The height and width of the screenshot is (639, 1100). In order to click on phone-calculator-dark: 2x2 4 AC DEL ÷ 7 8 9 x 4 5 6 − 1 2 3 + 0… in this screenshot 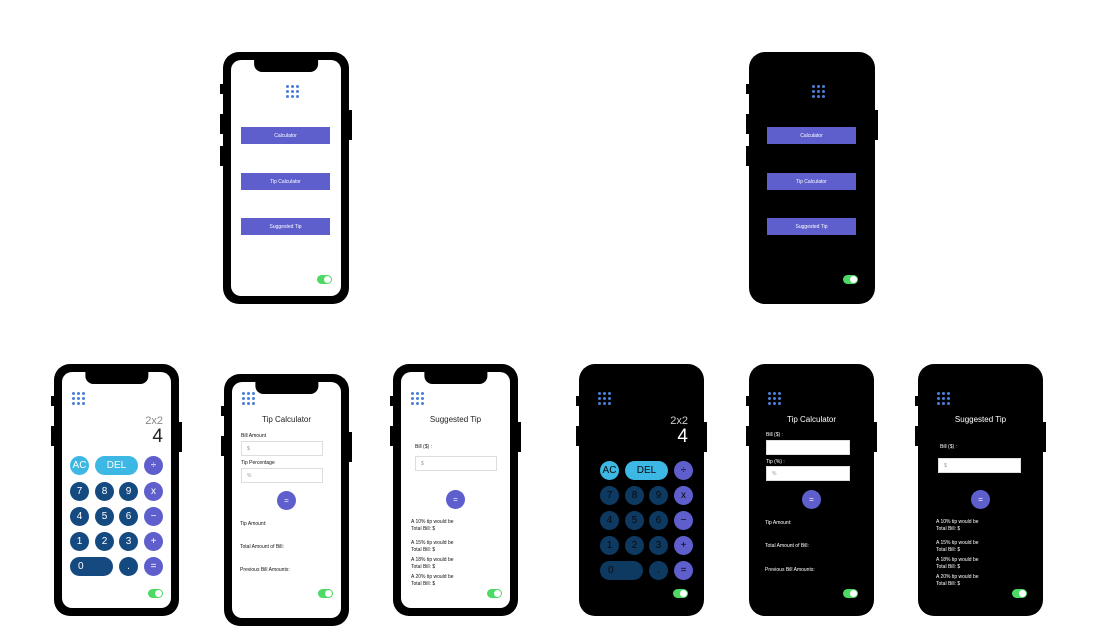, I will do `click(641, 490)`.